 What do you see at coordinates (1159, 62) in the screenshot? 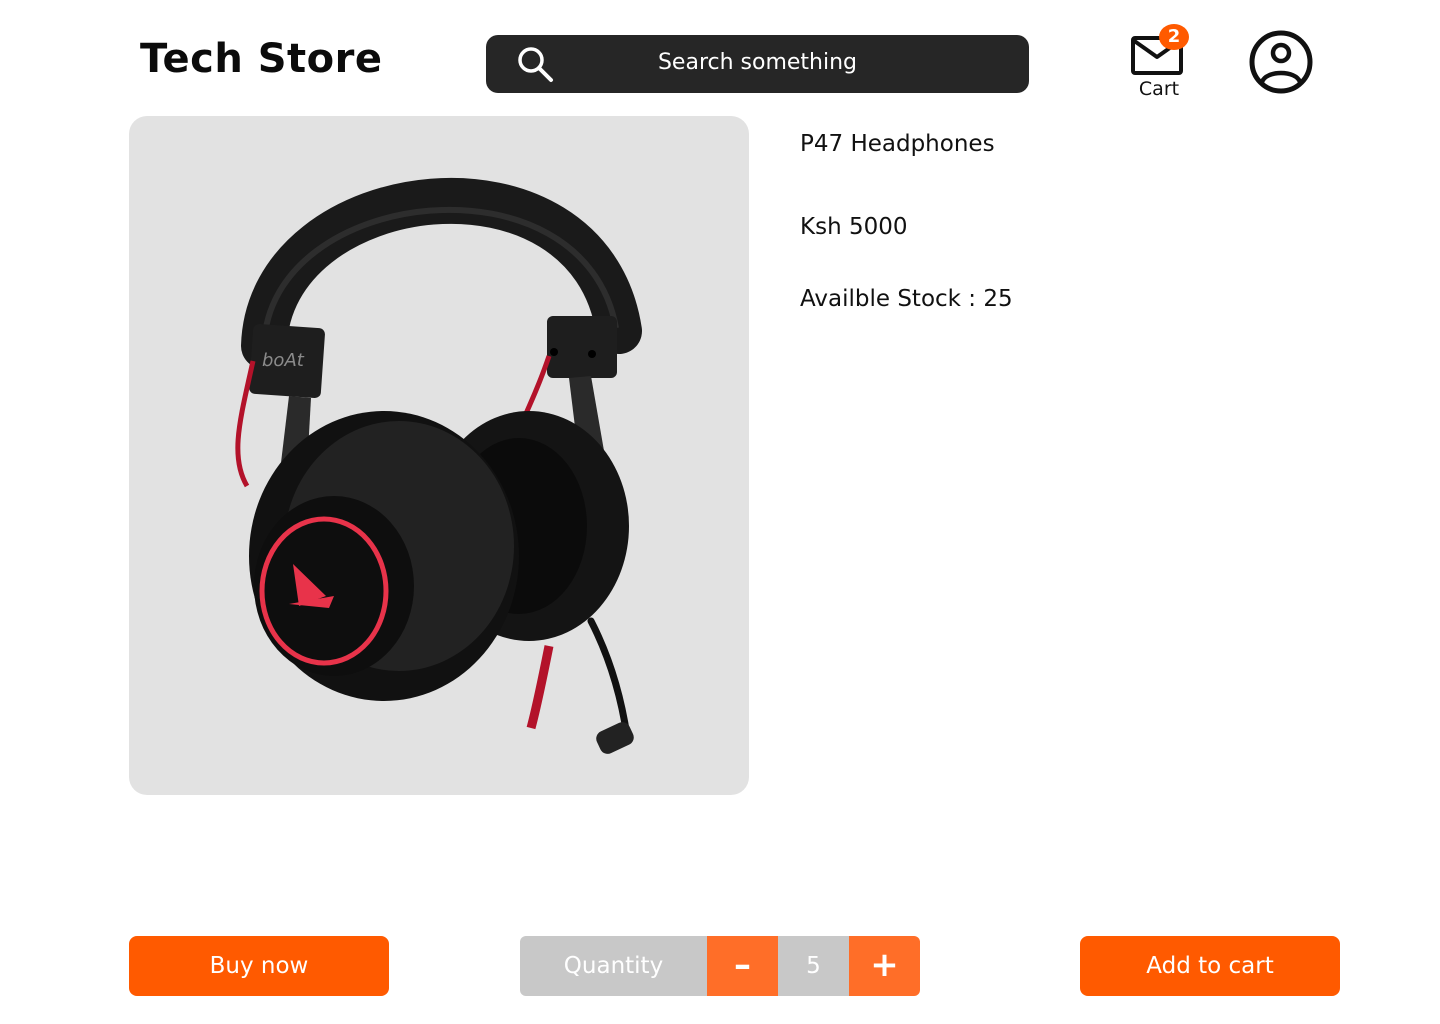
I see `cart-button: 2 Cart` at bounding box center [1159, 62].